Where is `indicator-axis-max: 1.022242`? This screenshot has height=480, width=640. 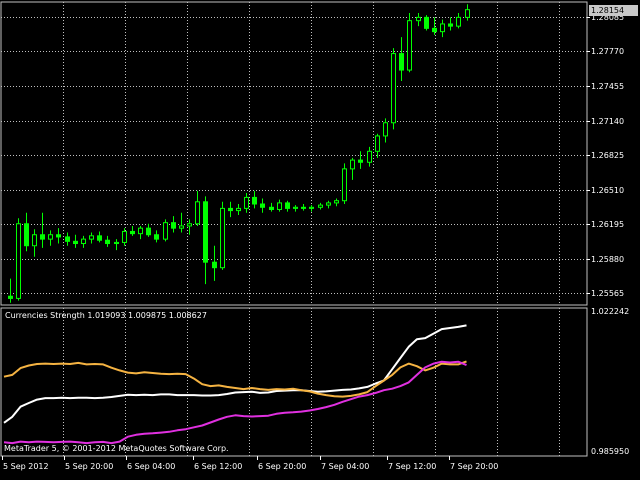 indicator-axis-max: 1.022242 is located at coordinates (610, 311).